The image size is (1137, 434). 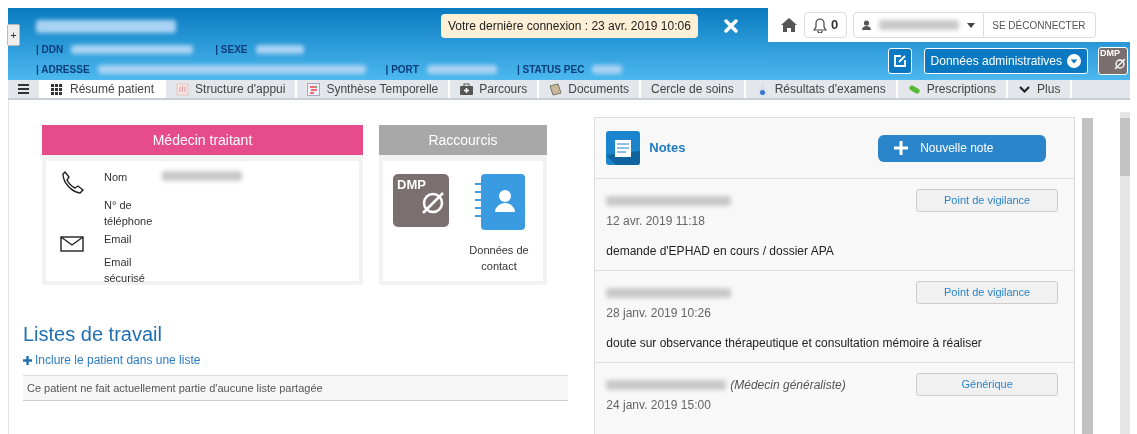 What do you see at coordinates (569, 26) in the screenshot?
I see `last-login-notice: Votre dernière connexion : 23 avr. 2019 10:06` at bounding box center [569, 26].